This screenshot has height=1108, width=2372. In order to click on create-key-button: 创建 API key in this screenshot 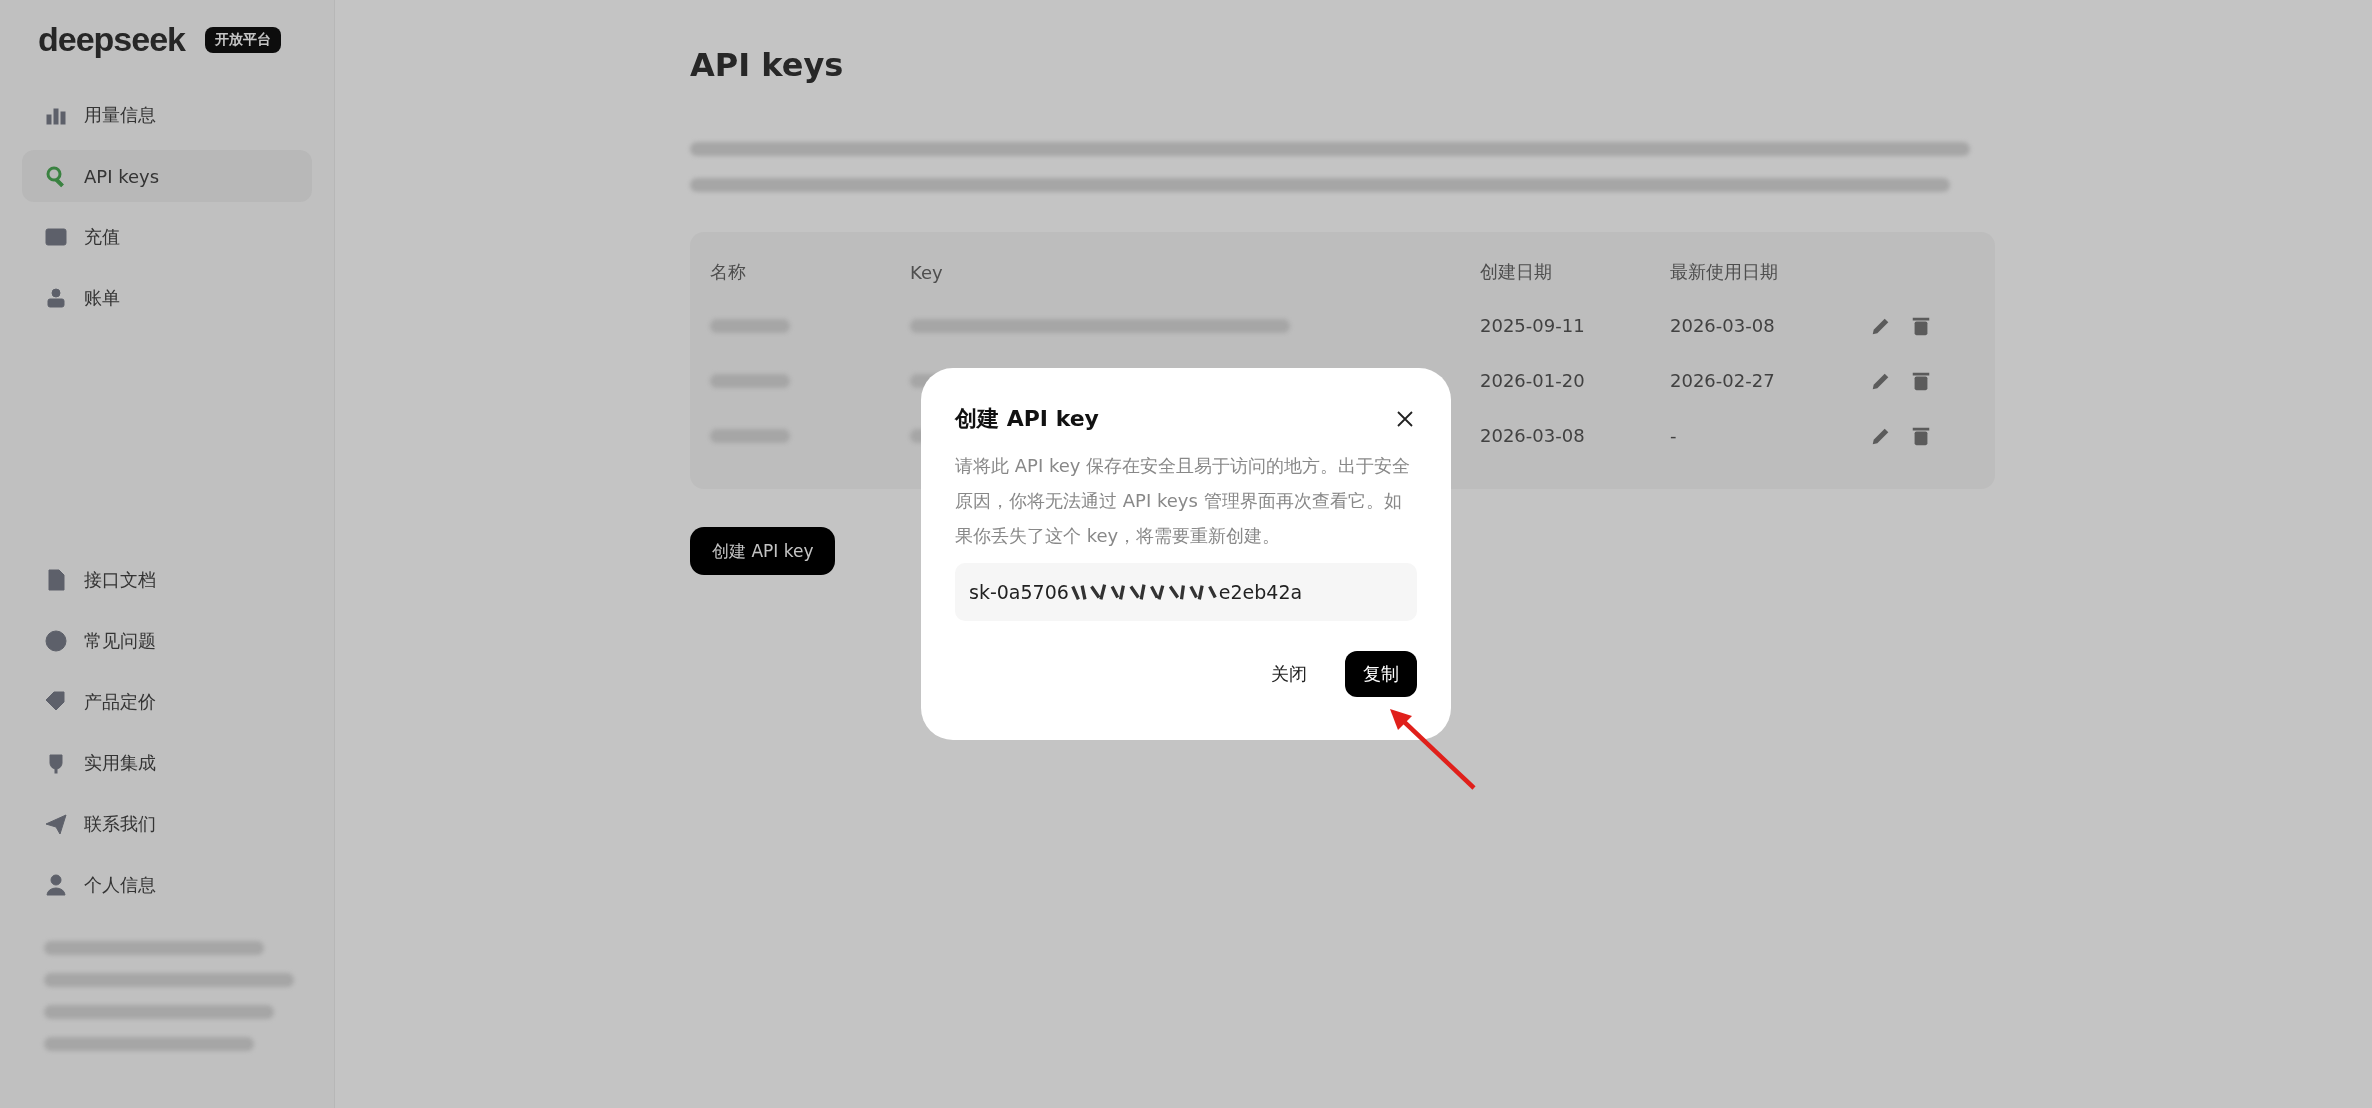, I will do `click(763, 551)`.